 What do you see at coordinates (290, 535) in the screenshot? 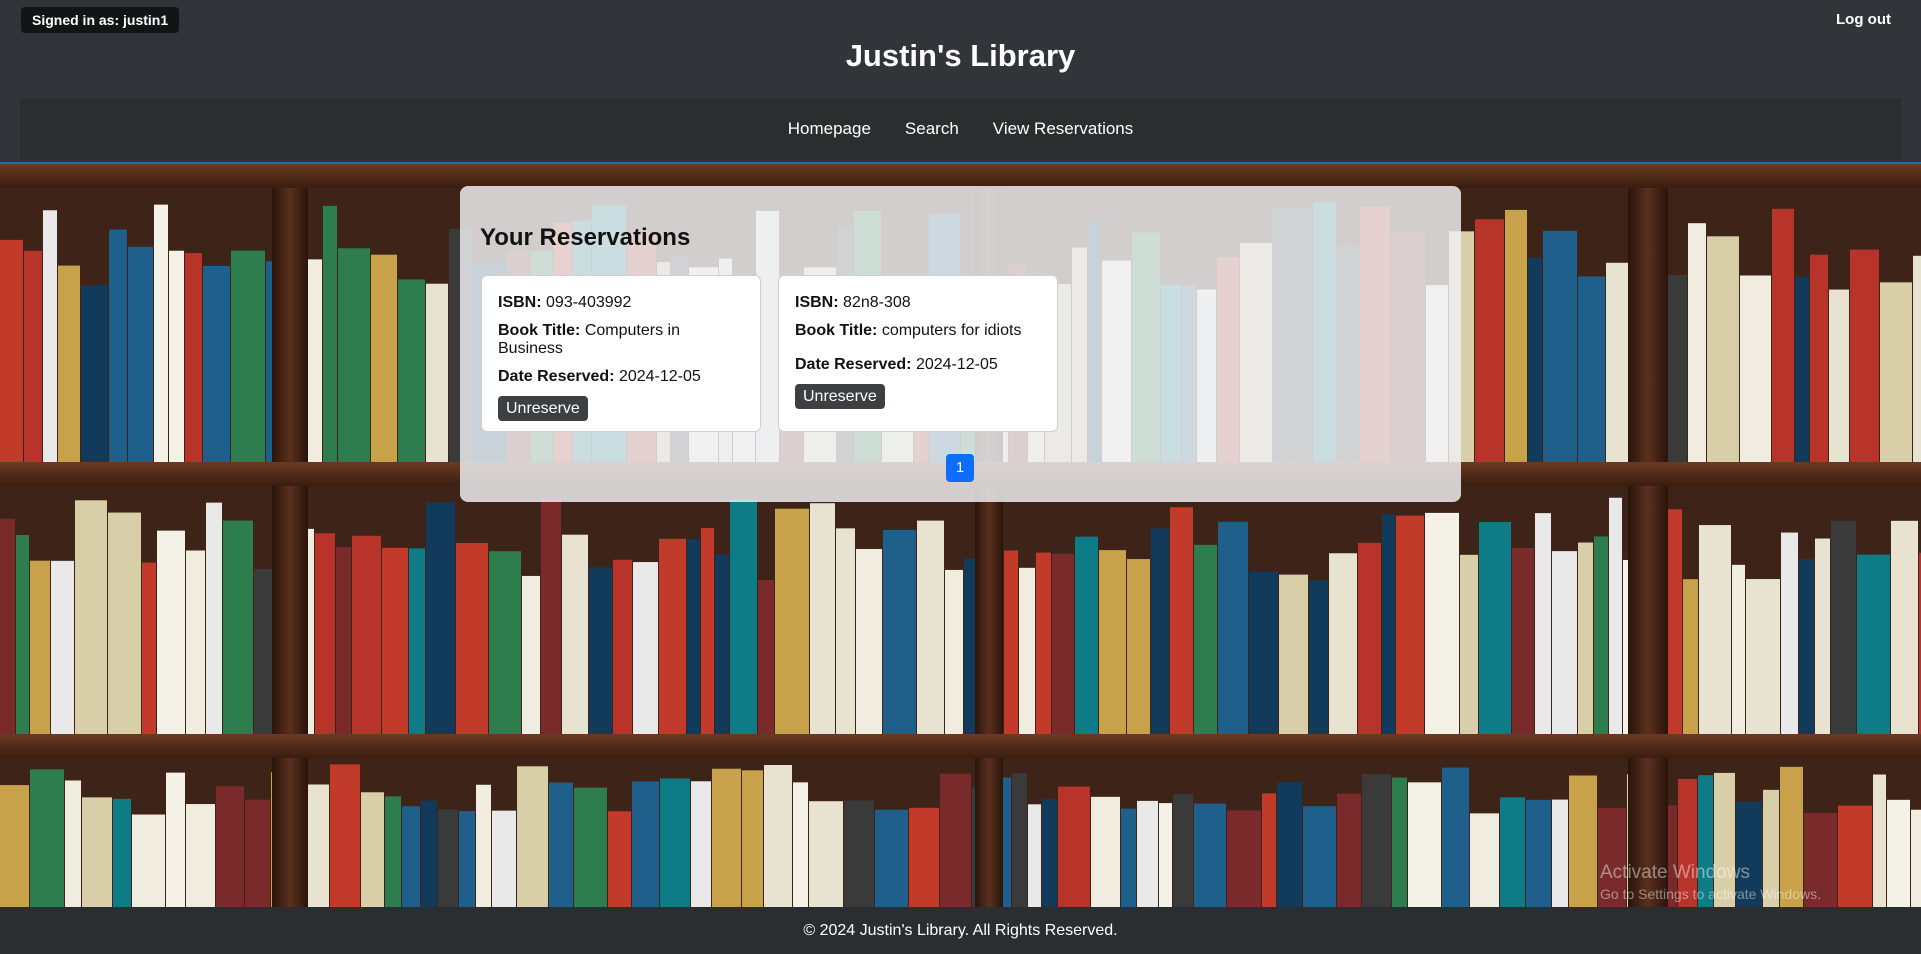
I see `shelf-post` at bounding box center [290, 535].